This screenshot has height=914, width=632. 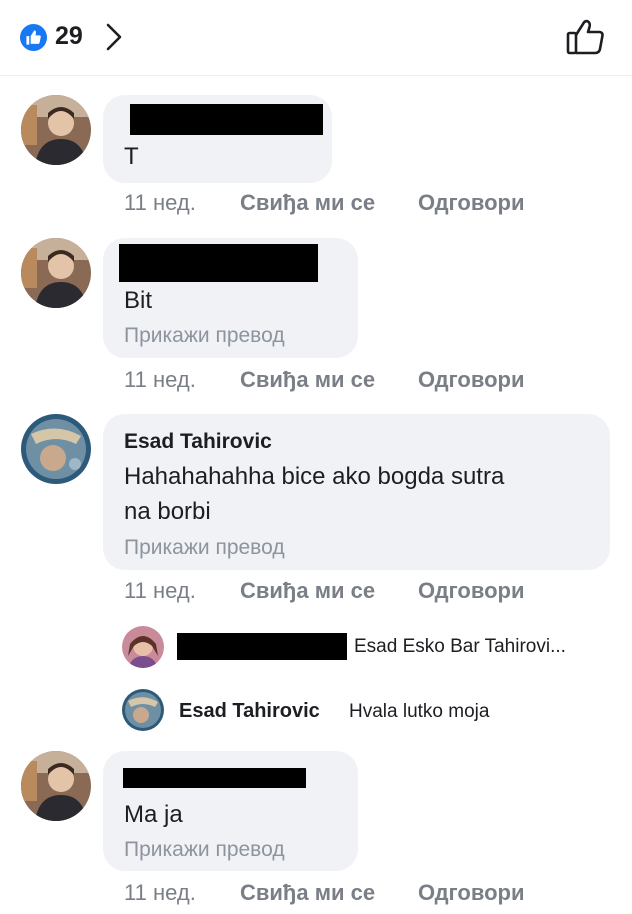 I want to click on thumbs-up-outline-icon, so click(x=586, y=39).